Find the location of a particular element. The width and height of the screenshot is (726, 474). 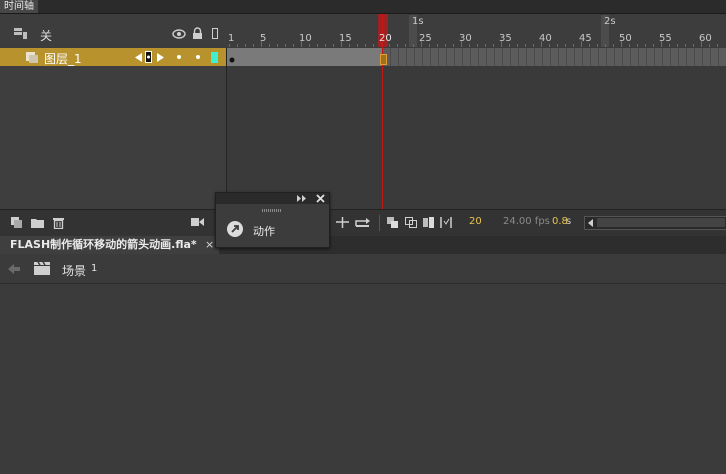

loop-icon is located at coordinates (362, 222).